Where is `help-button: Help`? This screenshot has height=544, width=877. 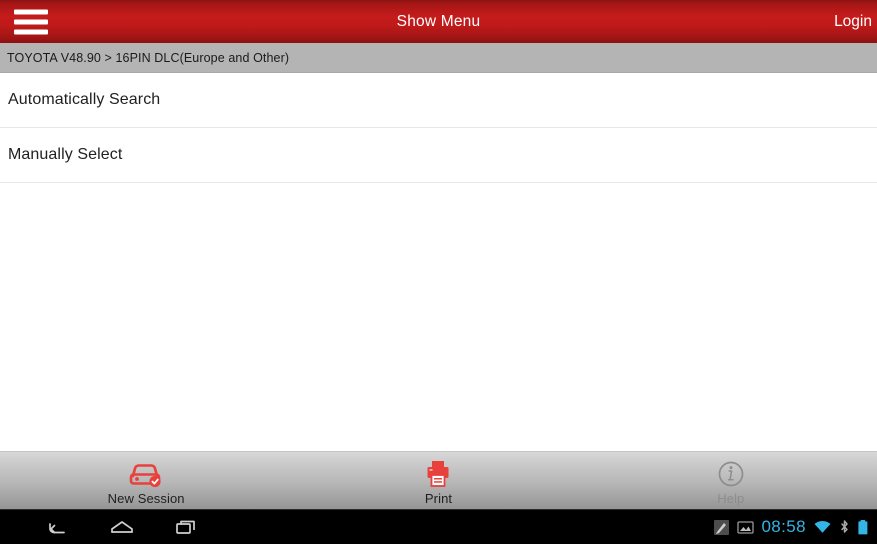 help-button: Help is located at coordinates (731, 480).